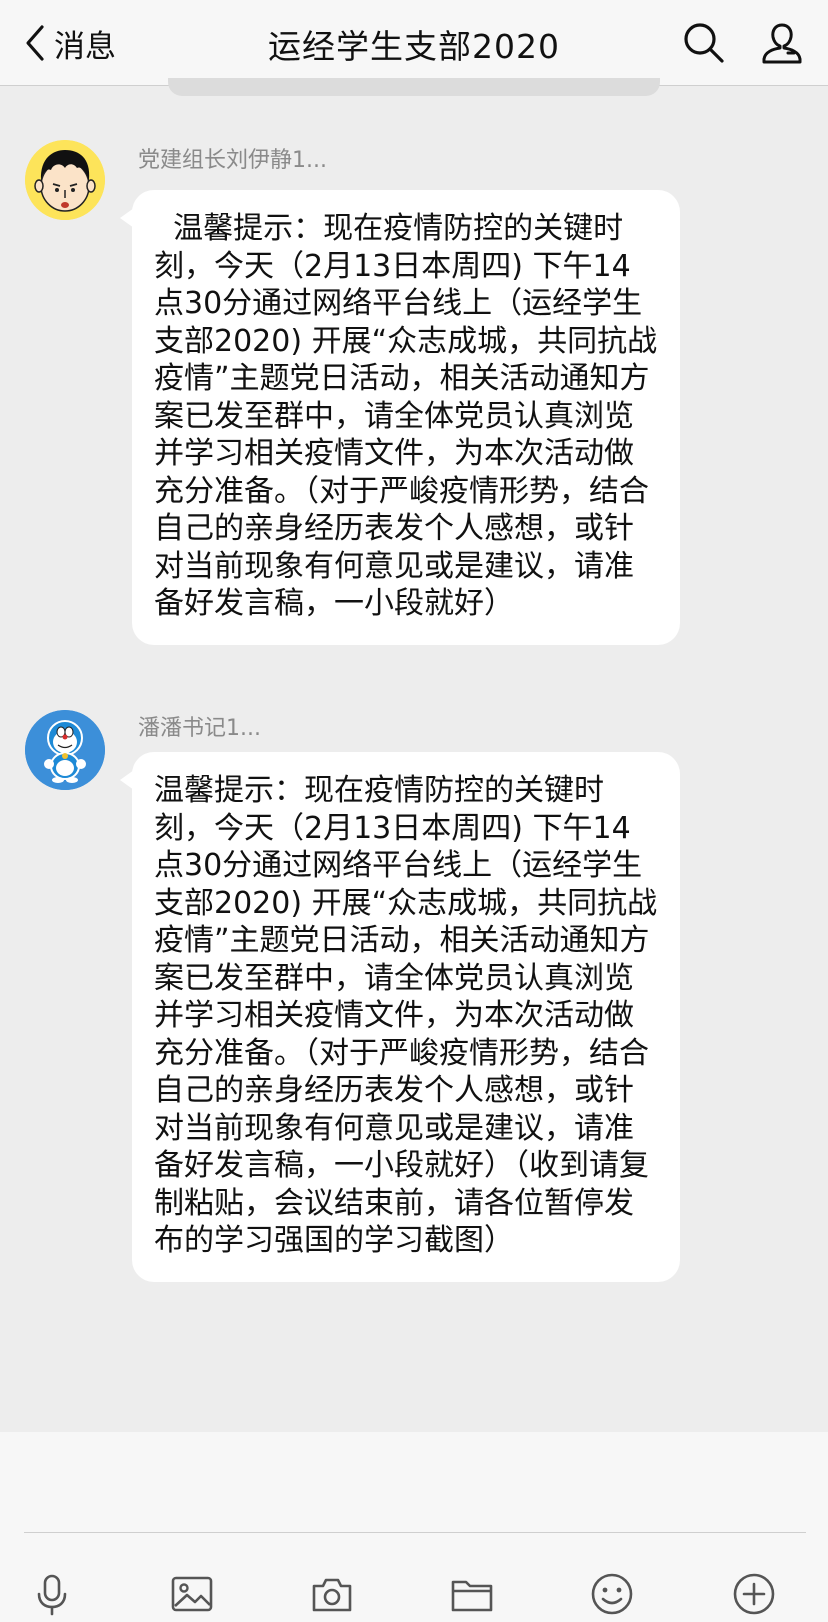 The image size is (828, 1622). What do you see at coordinates (65, 750) in the screenshot?
I see `doraemon-avatar` at bounding box center [65, 750].